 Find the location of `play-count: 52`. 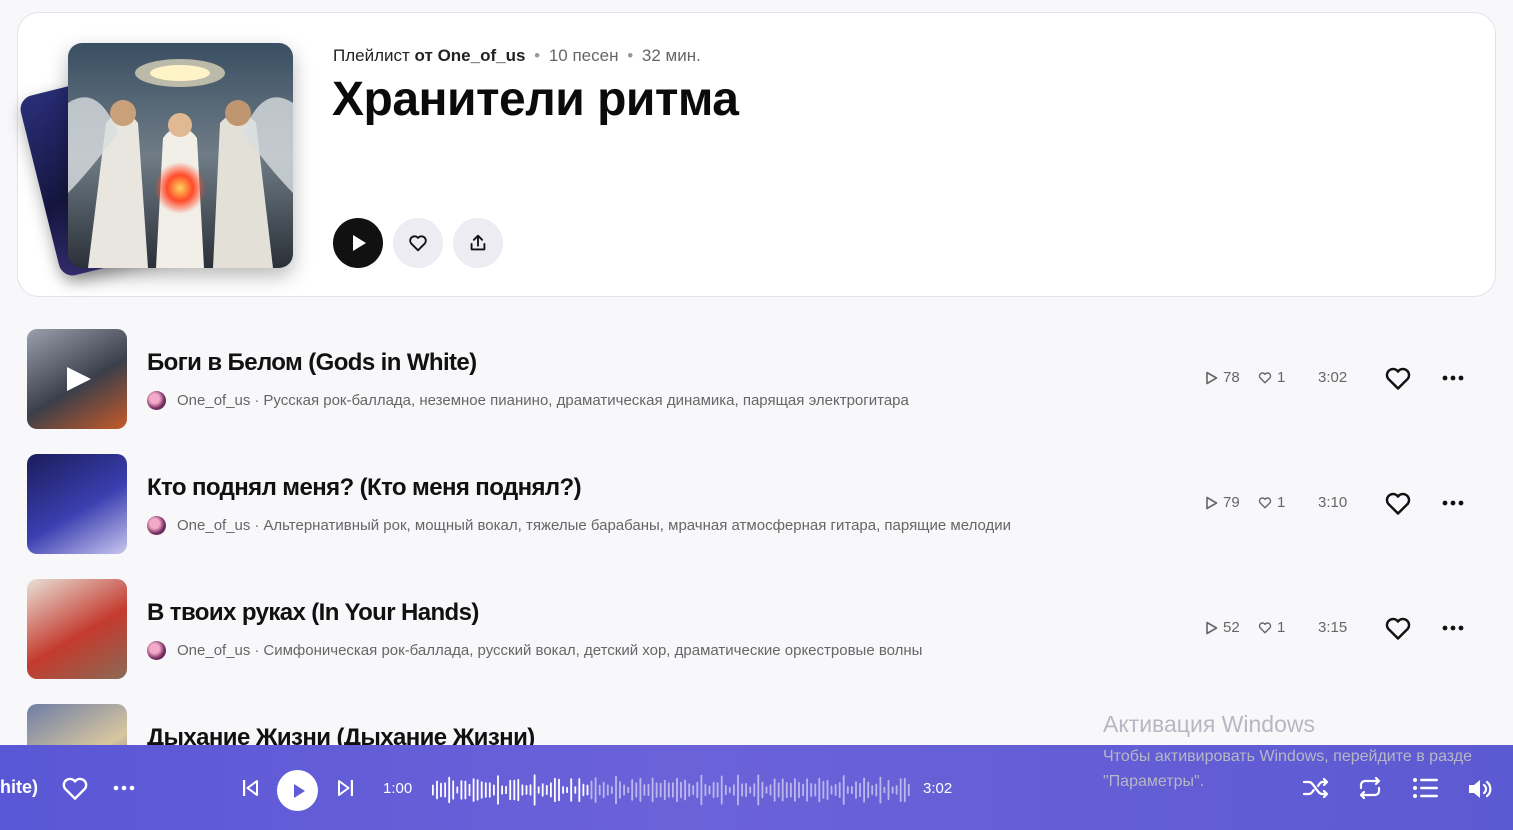

play-count: 52 is located at coordinates (1222, 627).